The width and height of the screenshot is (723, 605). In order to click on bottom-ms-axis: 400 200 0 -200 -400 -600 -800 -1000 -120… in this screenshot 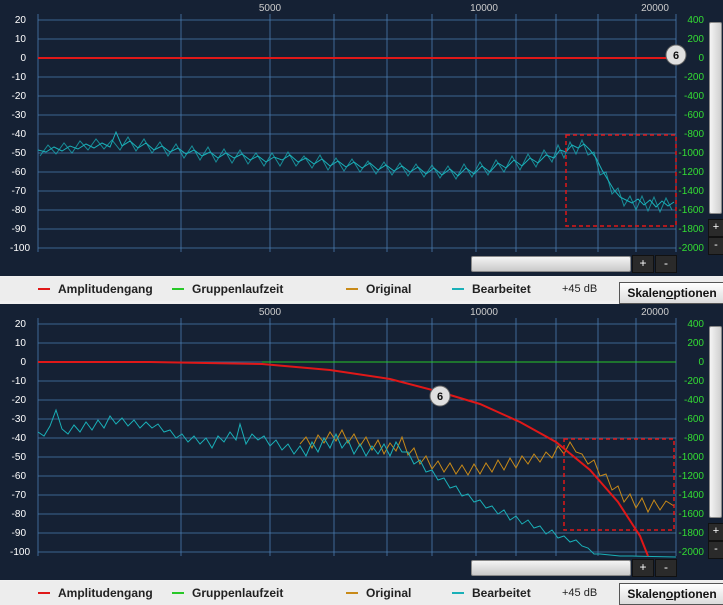, I will do `click(691, 438)`.